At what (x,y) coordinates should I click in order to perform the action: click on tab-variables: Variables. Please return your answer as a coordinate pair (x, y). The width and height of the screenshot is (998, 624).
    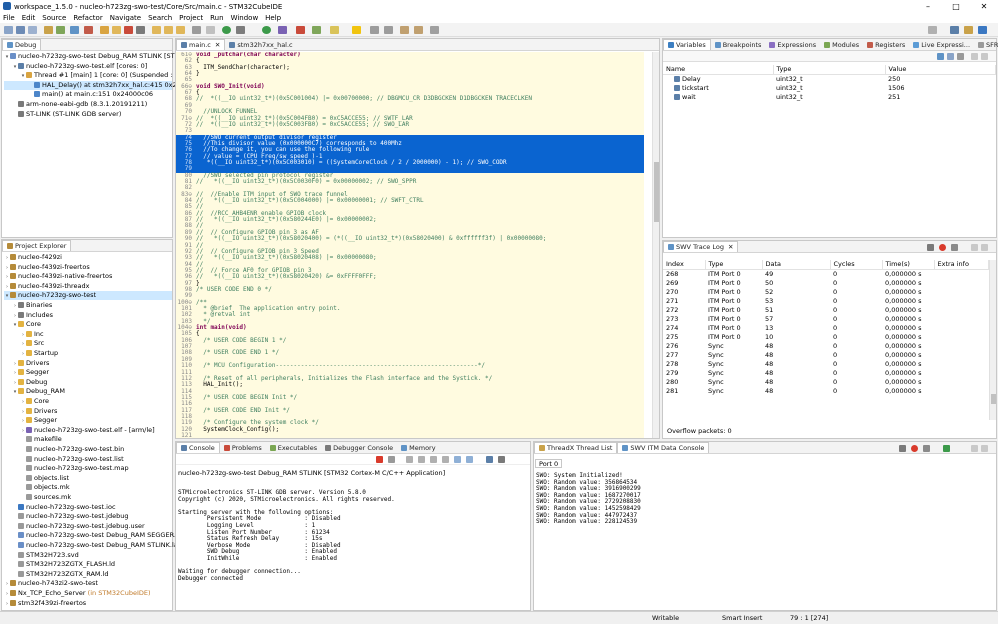
    Looking at the image, I should click on (687, 44).